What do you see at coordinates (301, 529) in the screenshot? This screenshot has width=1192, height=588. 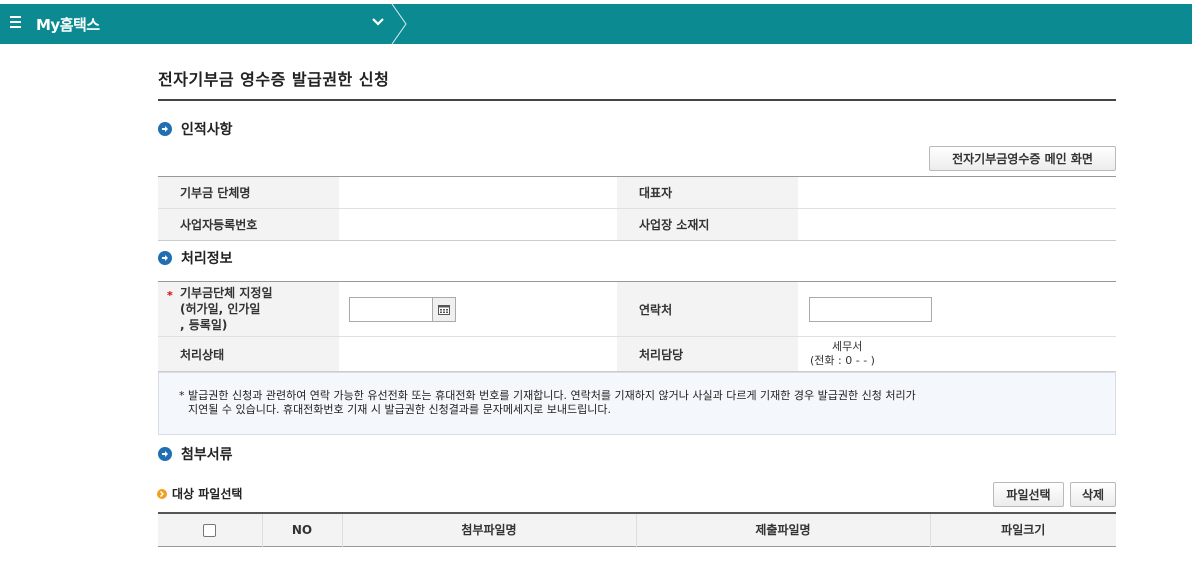 I see `column-header-no: NO` at bounding box center [301, 529].